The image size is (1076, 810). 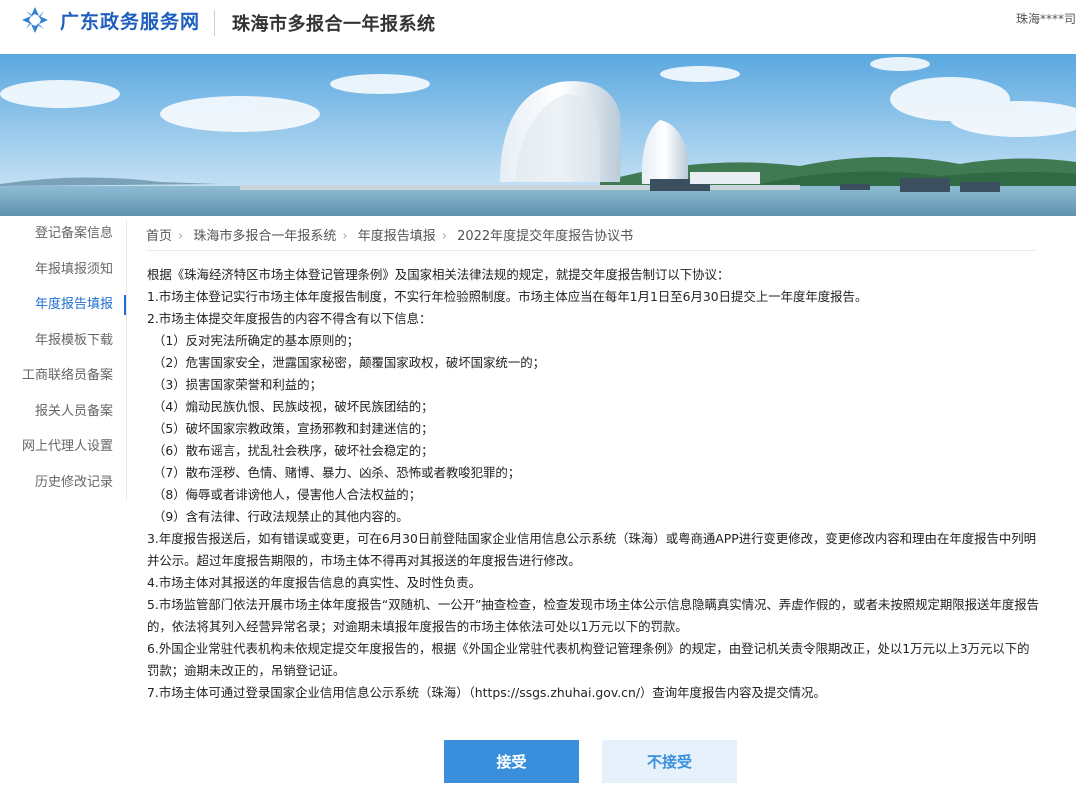 What do you see at coordinates (130, 21) in the screenshot?
I see `brand-name: 广东政务服务网` at bounding box center [130, 21].